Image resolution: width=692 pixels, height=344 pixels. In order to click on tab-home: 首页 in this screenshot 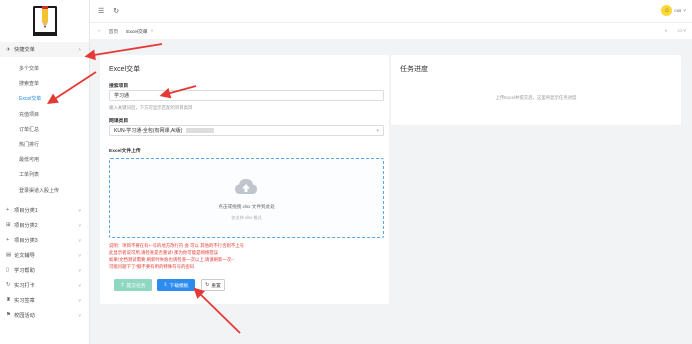, I will do `click(114, 31)`.